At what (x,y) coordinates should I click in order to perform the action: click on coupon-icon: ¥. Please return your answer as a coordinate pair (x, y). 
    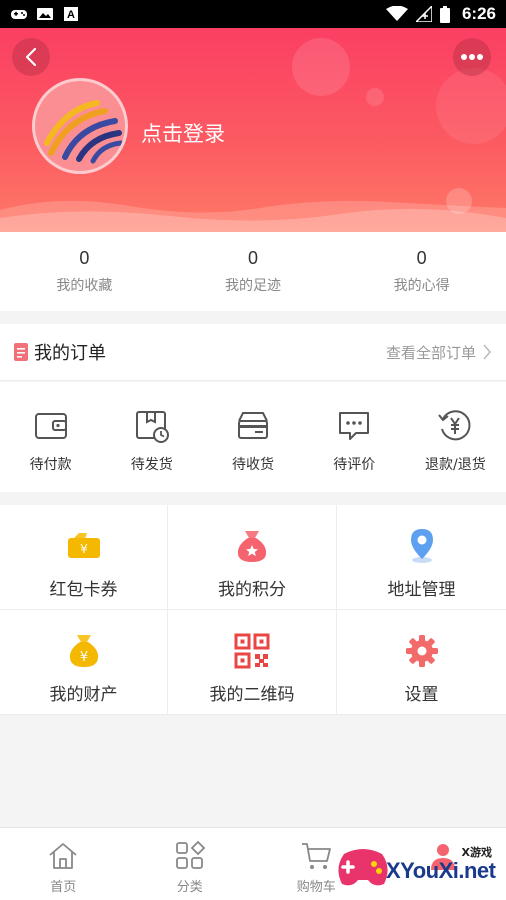
    Looking at the image, I should click on (83, 545).